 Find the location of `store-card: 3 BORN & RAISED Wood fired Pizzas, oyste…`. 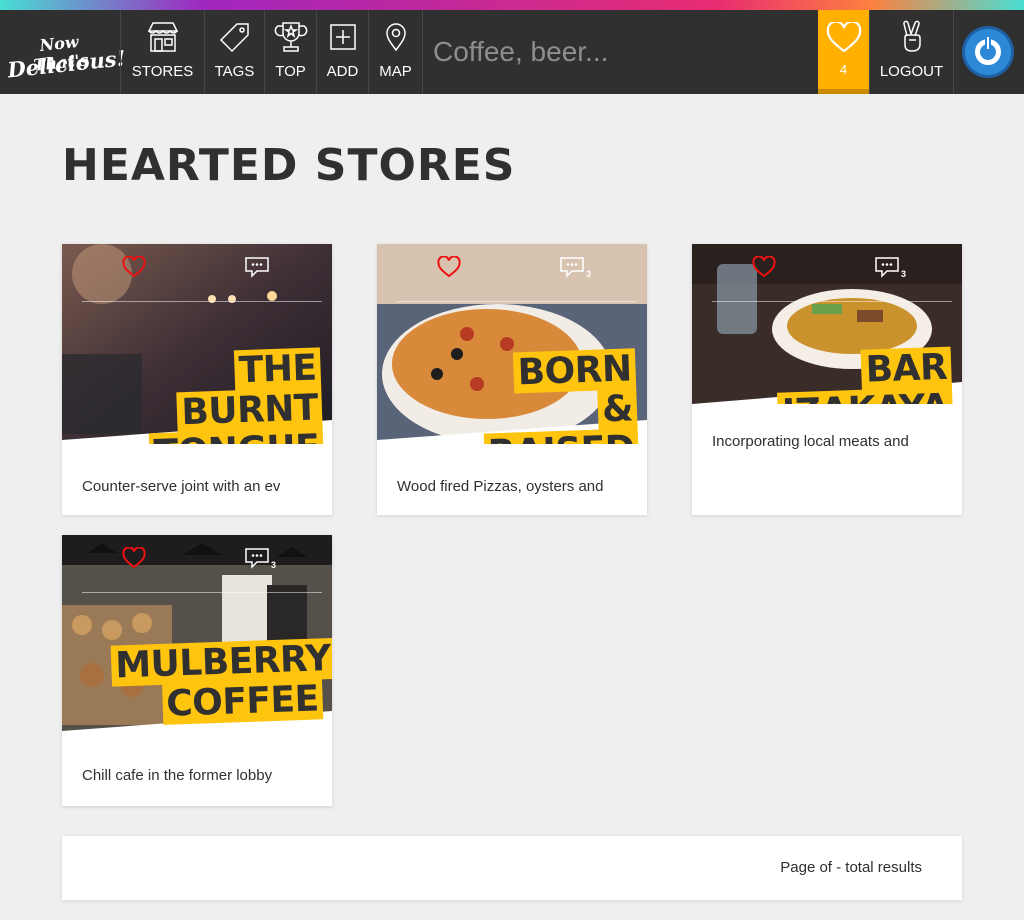

store-card: 3 BORN & RAISED Wood fired Pizzas, oyste… is located at coordinates (512, 379).